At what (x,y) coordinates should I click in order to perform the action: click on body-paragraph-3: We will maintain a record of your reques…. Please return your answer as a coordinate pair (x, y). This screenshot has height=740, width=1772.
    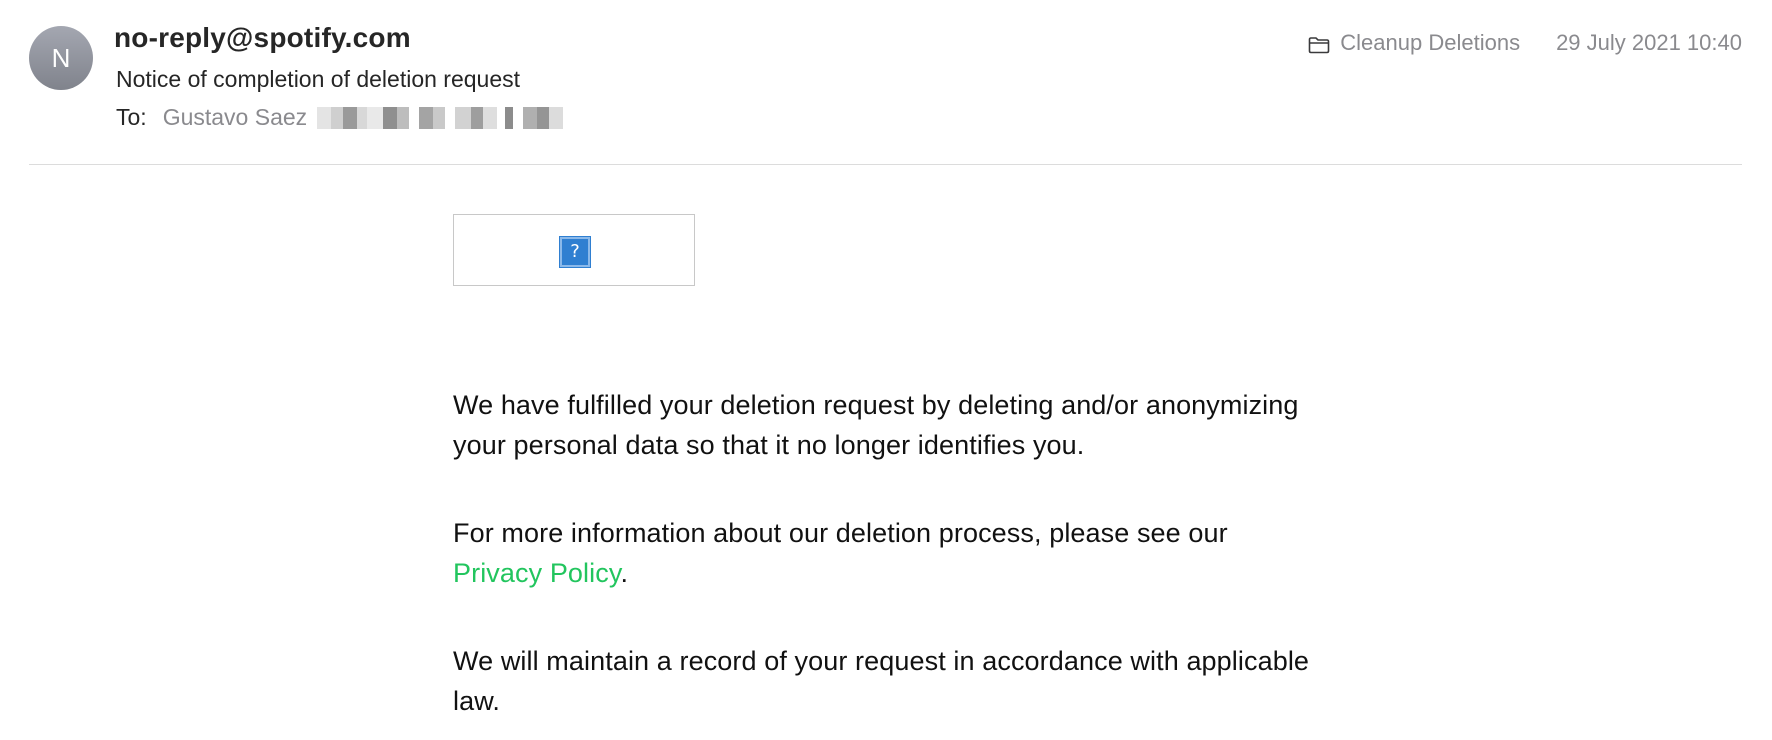
    Looking at the image, I should click on (881, 681).